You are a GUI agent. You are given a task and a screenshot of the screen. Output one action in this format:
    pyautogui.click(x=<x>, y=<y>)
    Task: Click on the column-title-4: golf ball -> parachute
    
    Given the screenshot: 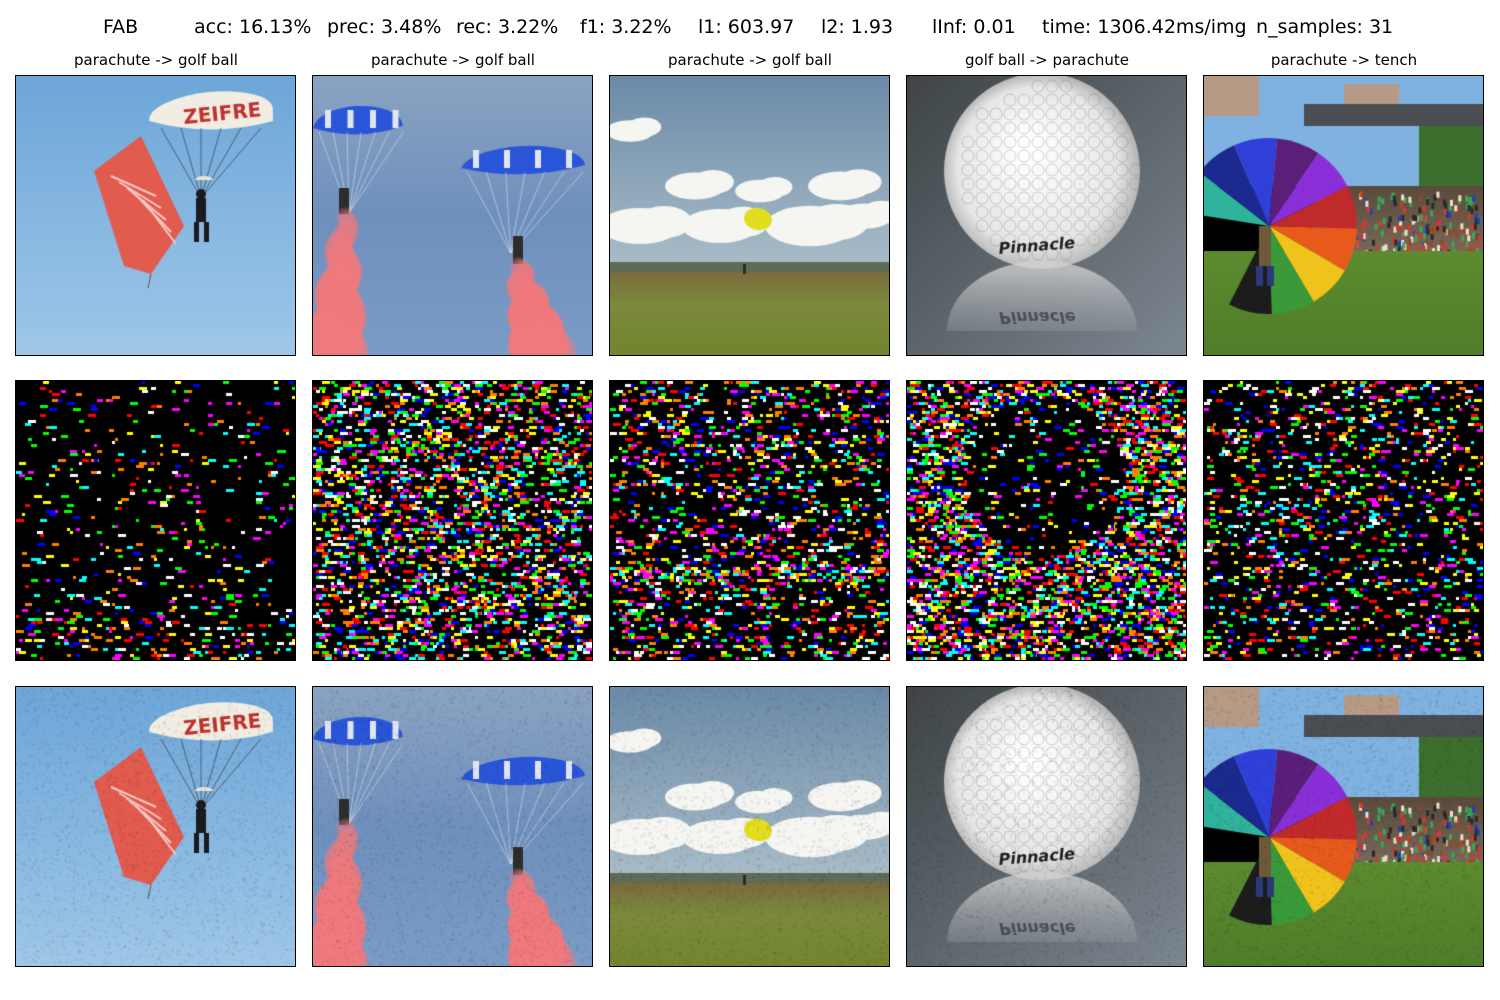 What is the action you would take?
    pyautogui.click(x=1047, y=60)
    